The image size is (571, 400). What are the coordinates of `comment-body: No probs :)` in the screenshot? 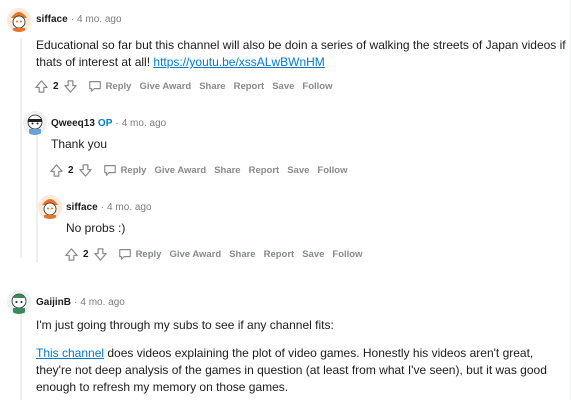 It's located at (95, 228).